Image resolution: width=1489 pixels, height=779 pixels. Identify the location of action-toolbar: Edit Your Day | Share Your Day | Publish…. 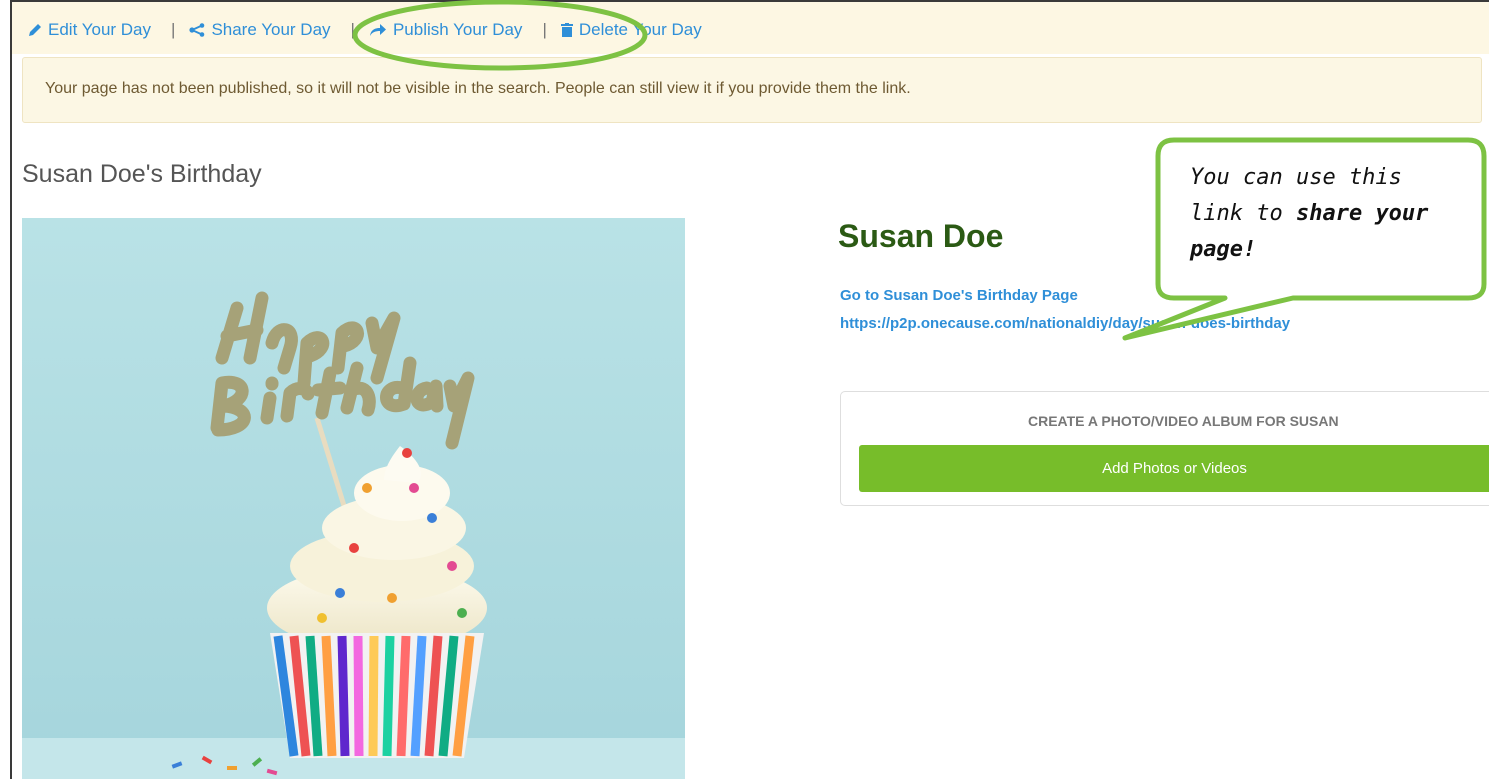
(750, 28).